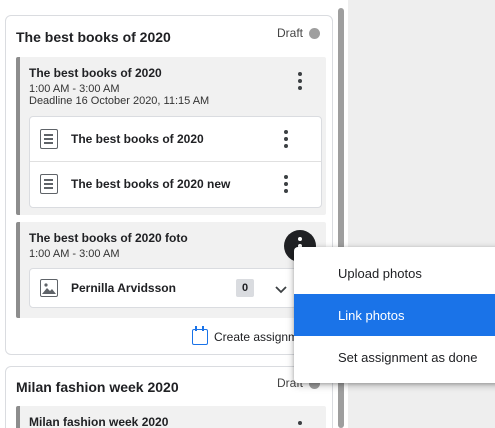 Image resolution: width=495 pixels, height=428 pixels. Describe the element at coordinates (119, 101) in the screenshot. I see `section-deadline: Deadline 16 October 2020, 11:15 AM` at that location.